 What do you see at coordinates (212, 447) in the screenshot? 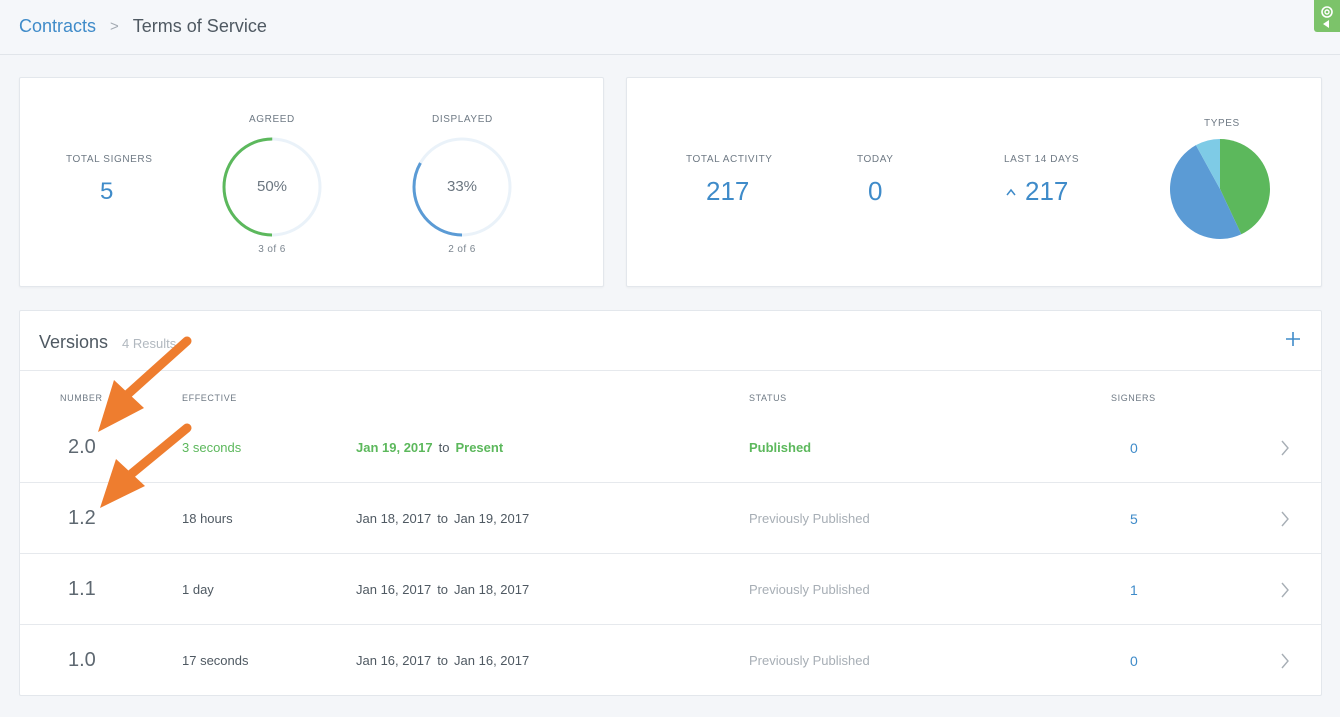
I see `version-age: 3 seconds` at bounding box center [212, 447].